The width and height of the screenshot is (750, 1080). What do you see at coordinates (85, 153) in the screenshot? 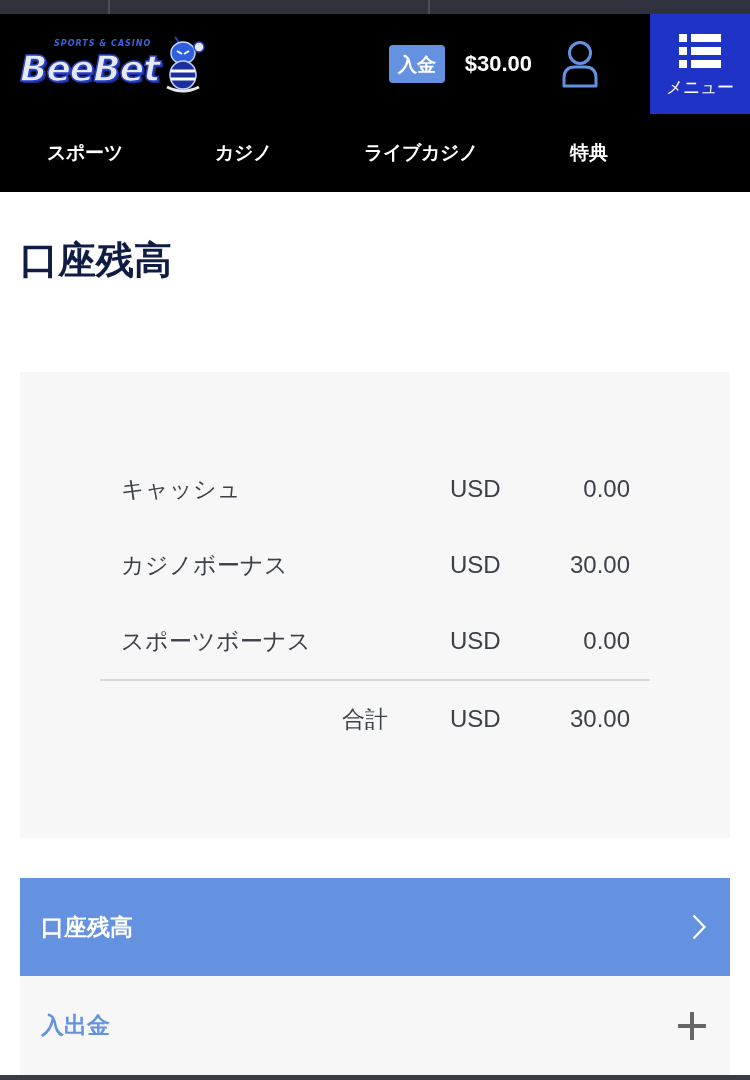
I see `nav-link: スポーツ` at bounding box center [85, 153].